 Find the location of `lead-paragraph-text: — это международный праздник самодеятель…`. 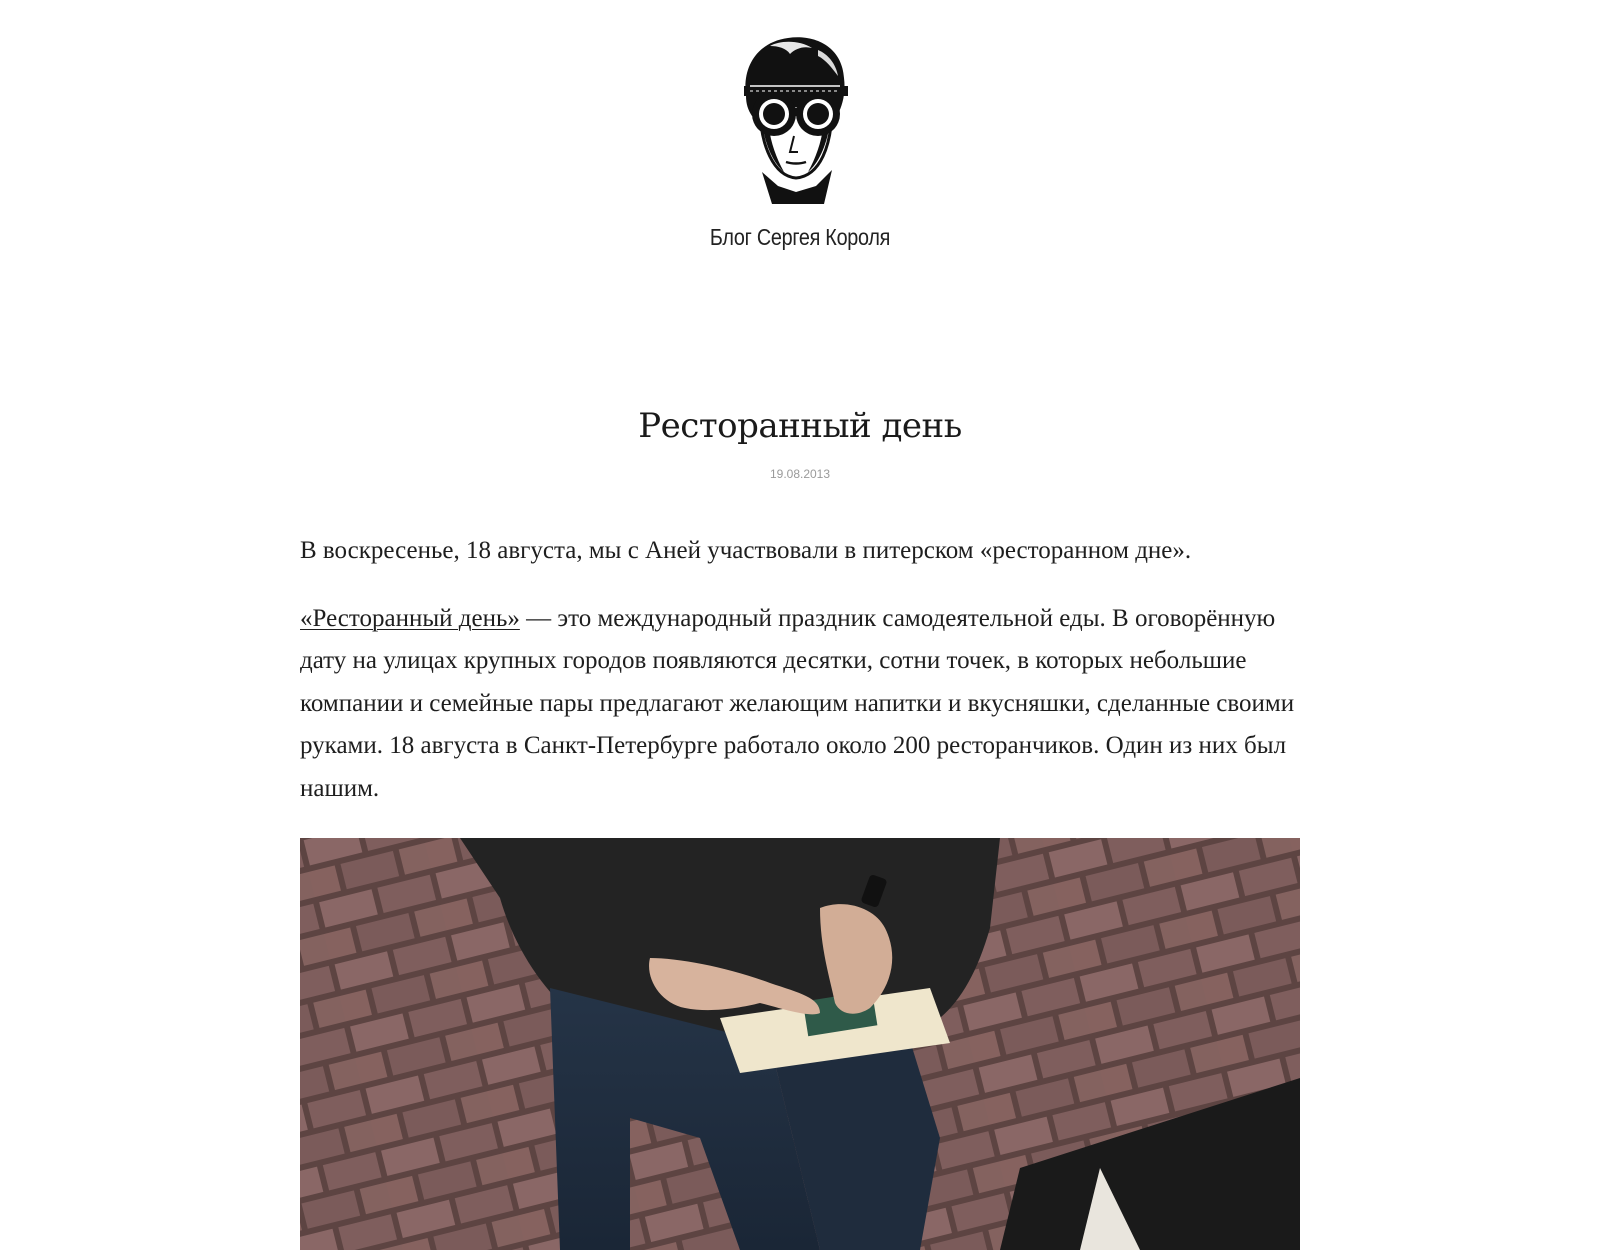

lead-paragraph-text: — это международный праздник самодеятель… is located at coordinates (797, 703).